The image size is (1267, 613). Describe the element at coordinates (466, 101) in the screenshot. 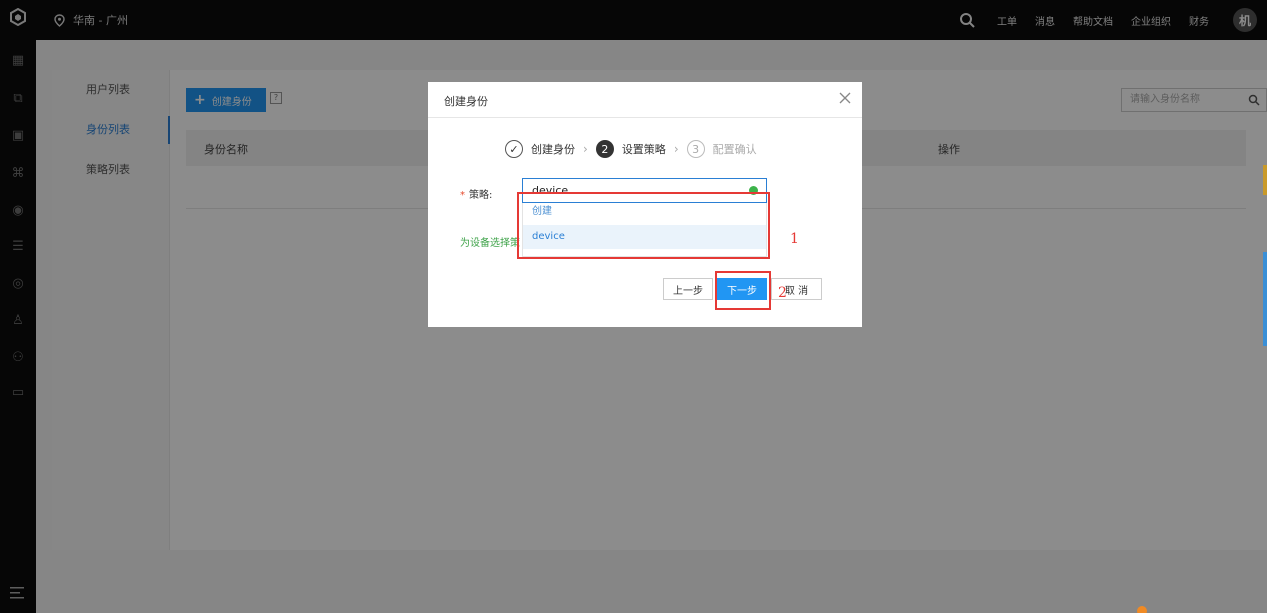

I see `dialog-title: 创建身份` at that location.